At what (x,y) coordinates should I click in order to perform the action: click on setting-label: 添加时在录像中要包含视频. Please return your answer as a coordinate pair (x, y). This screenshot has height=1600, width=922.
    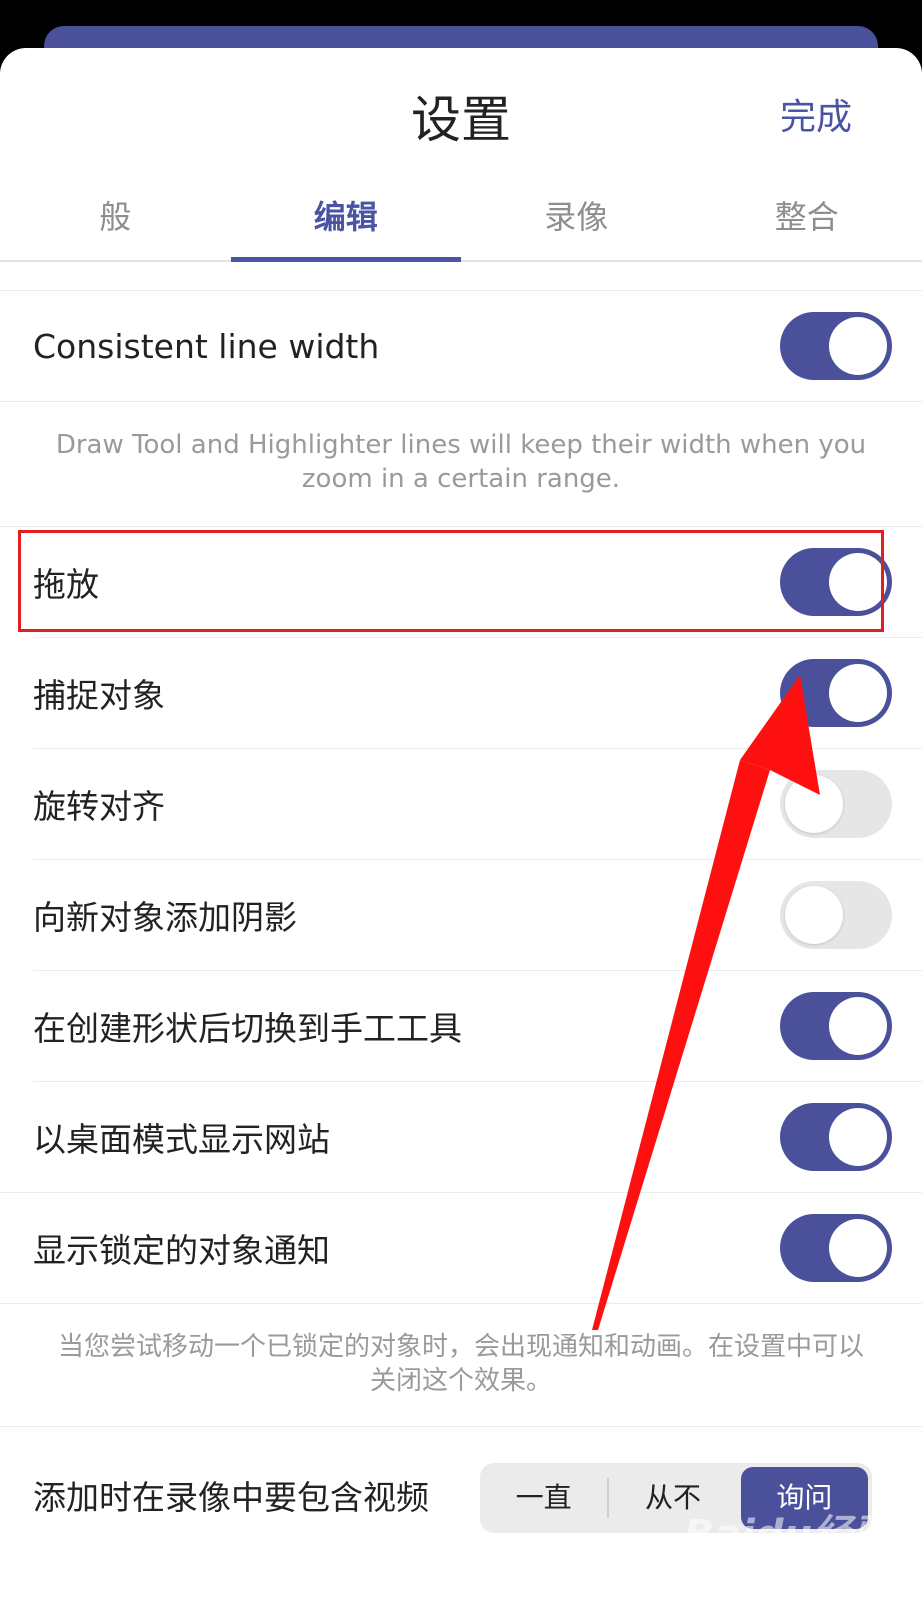
    Looking at the image, I should click on (231, 1497).